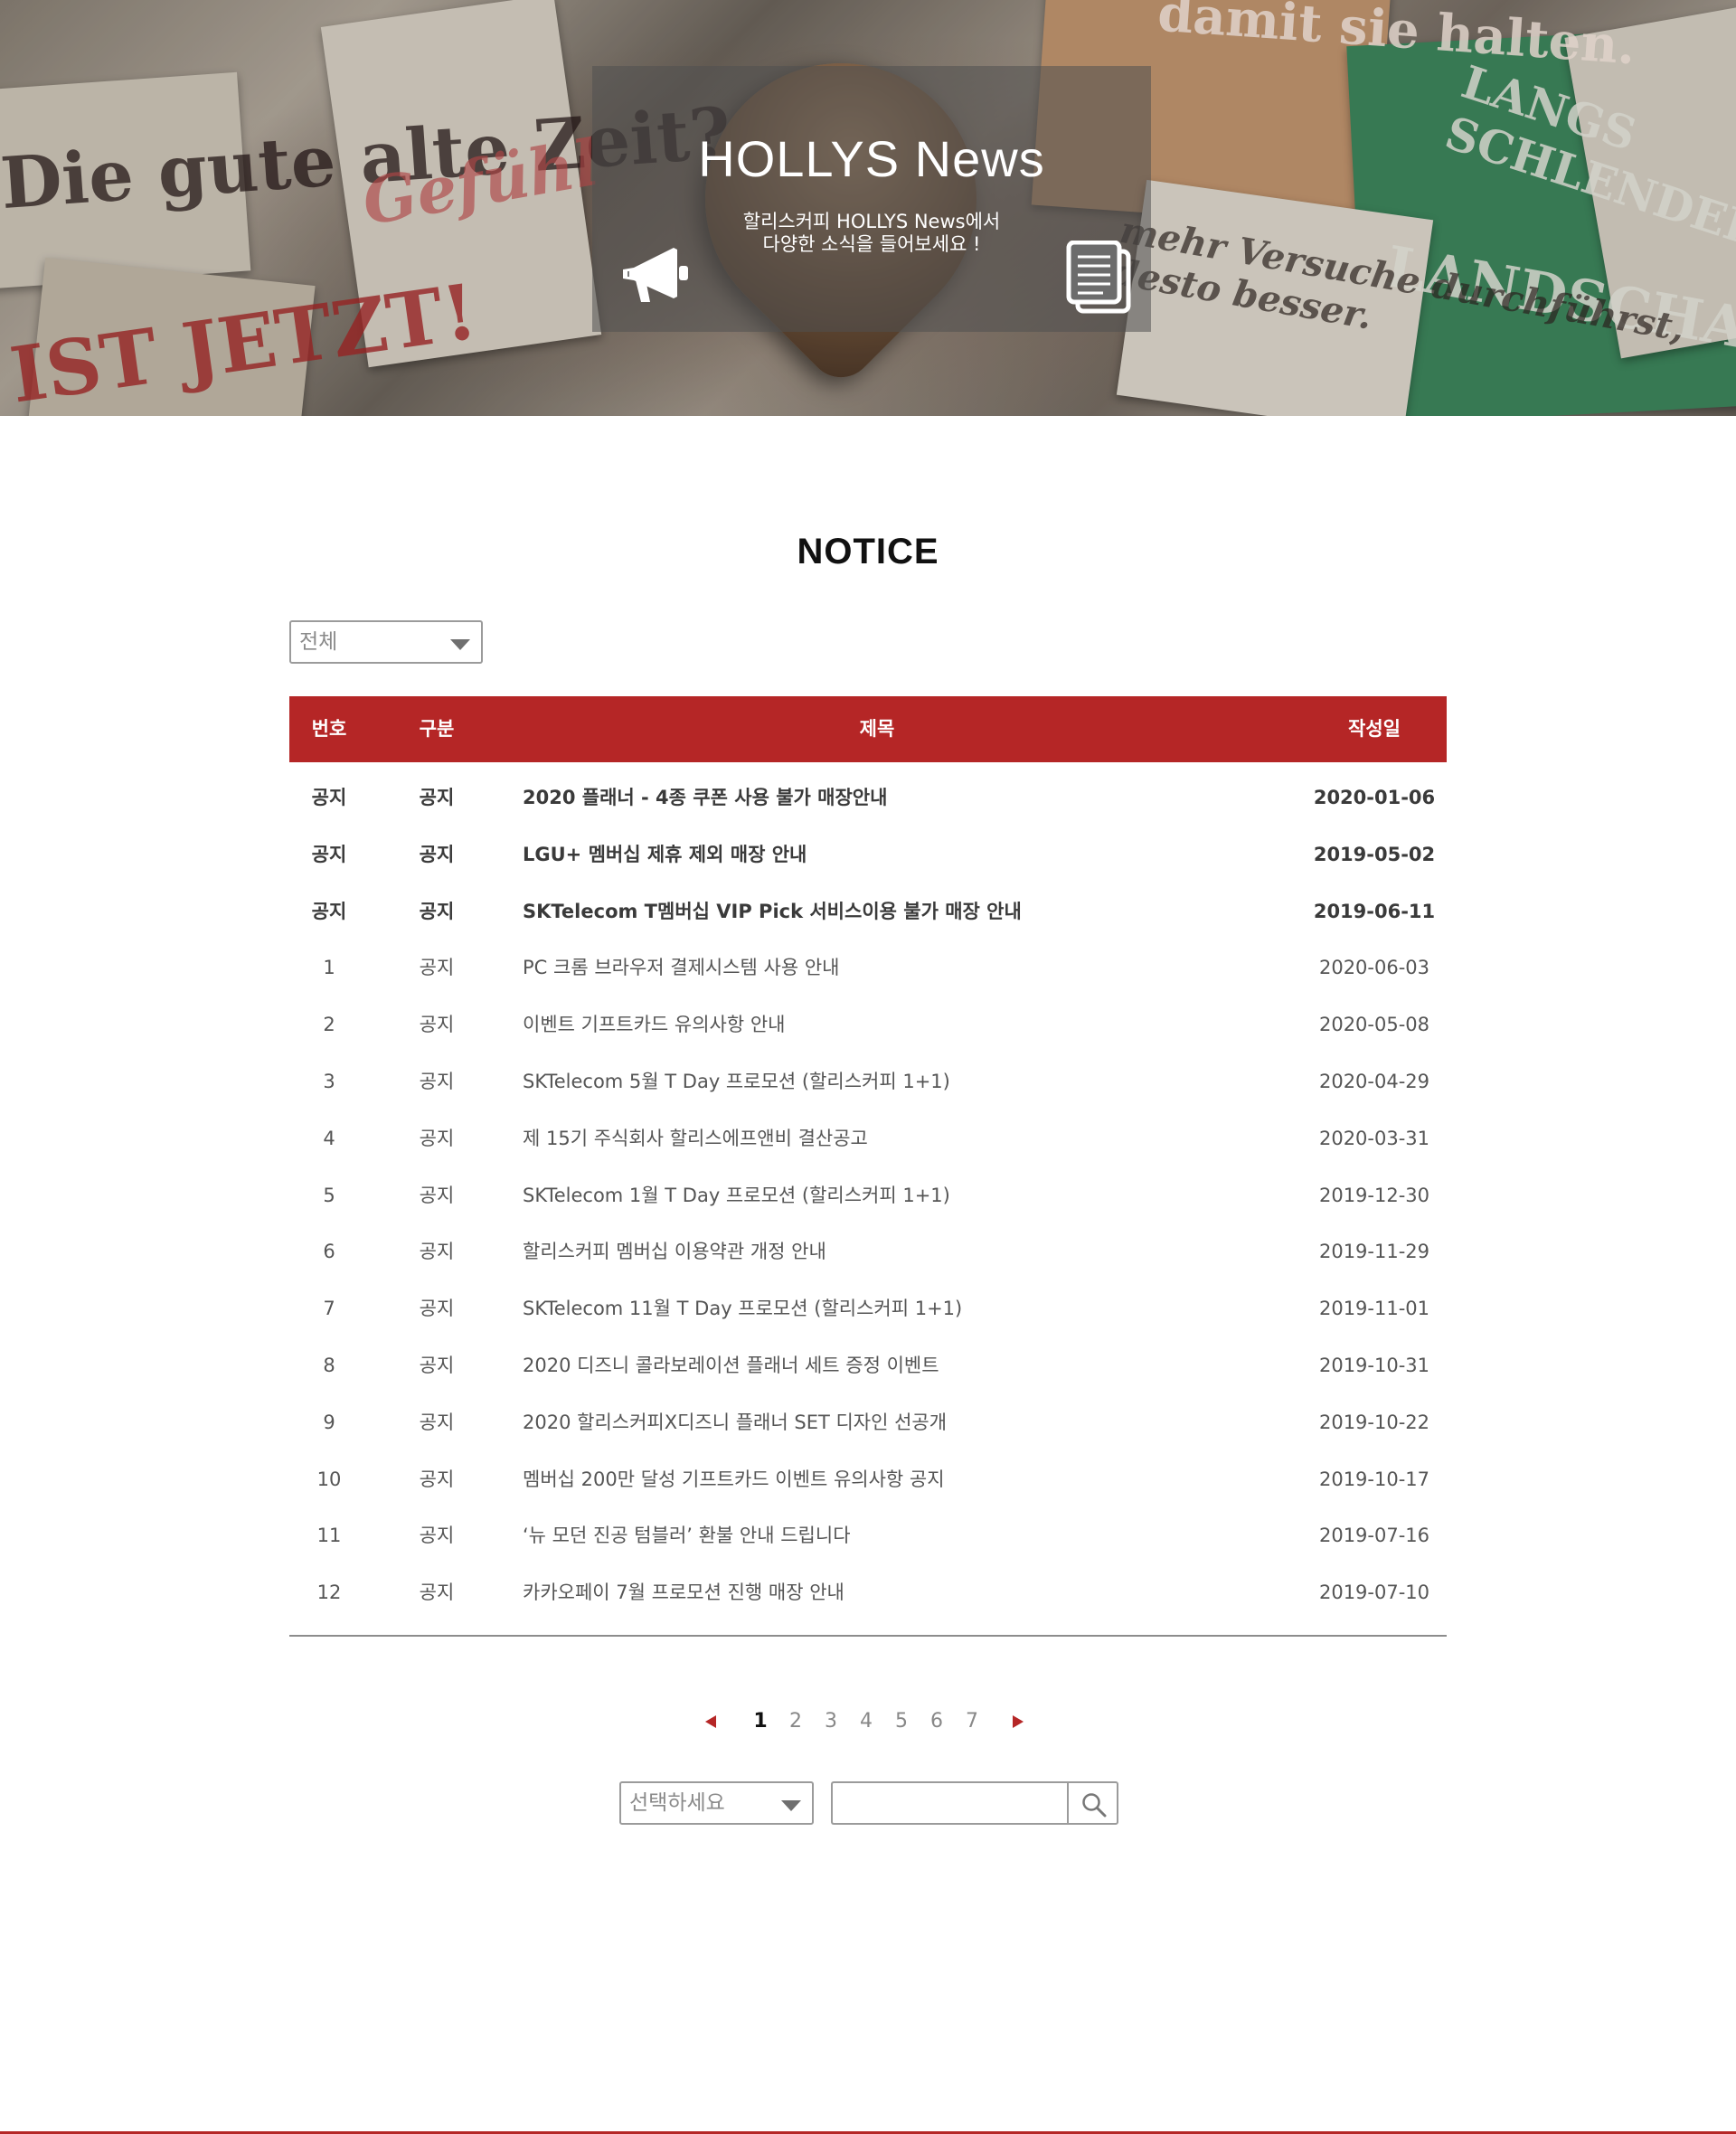 The width and height of the screenshot is (1736, 2134). What do you see at coordinates (655, 1024) in the screenshot?
I see `row-title-link: 이벤트 기프트카드 유의사항 안내` at bounding box center [655, 1024].